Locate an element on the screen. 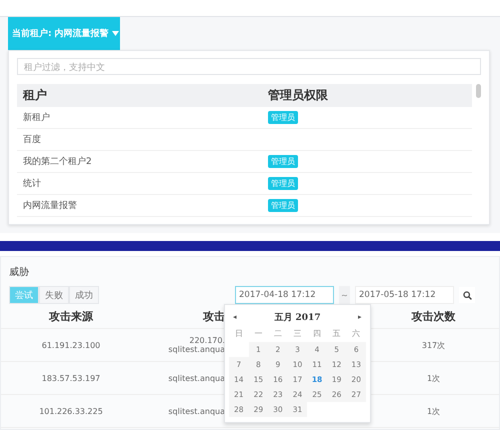 The width and height of the screenshot is (500, 430). month-title: 五月 2017 is located at coordinates (297, 318).